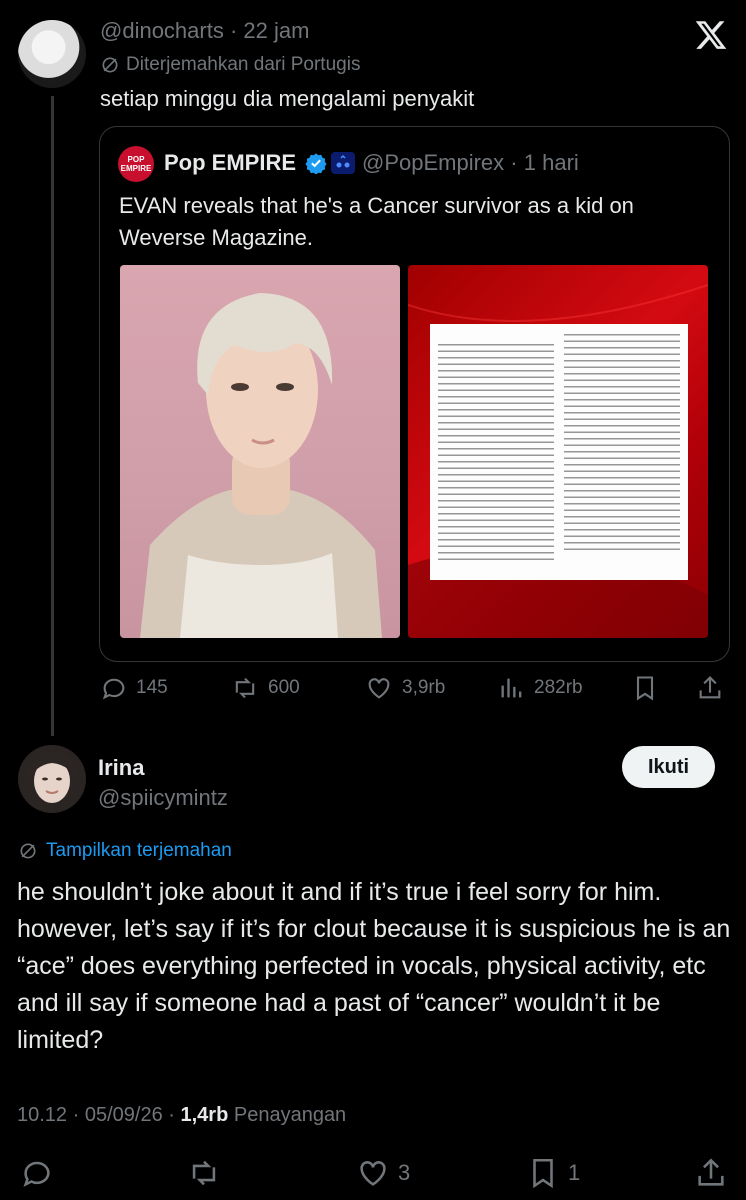 This screenshot has width=746, height=1200. Describe the element at coordinates (121, 768) in the screenshot. I see `reply-author-name: Irina` at that location.